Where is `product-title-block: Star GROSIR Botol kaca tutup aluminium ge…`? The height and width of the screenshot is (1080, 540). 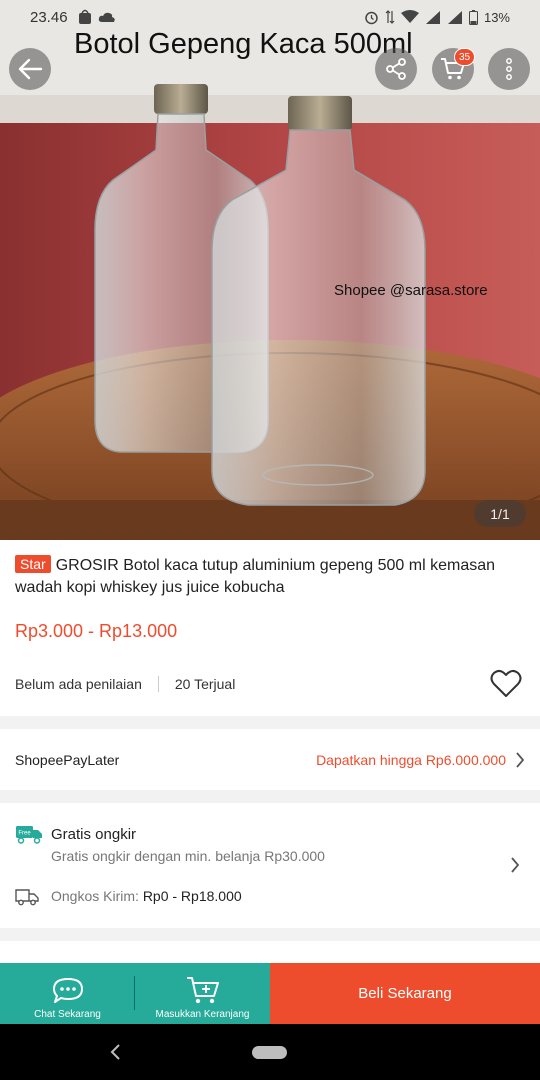
product-title-block: Star GROSIR Botol kaca tutup aluminium ge… is located at coordinates (270, 577).